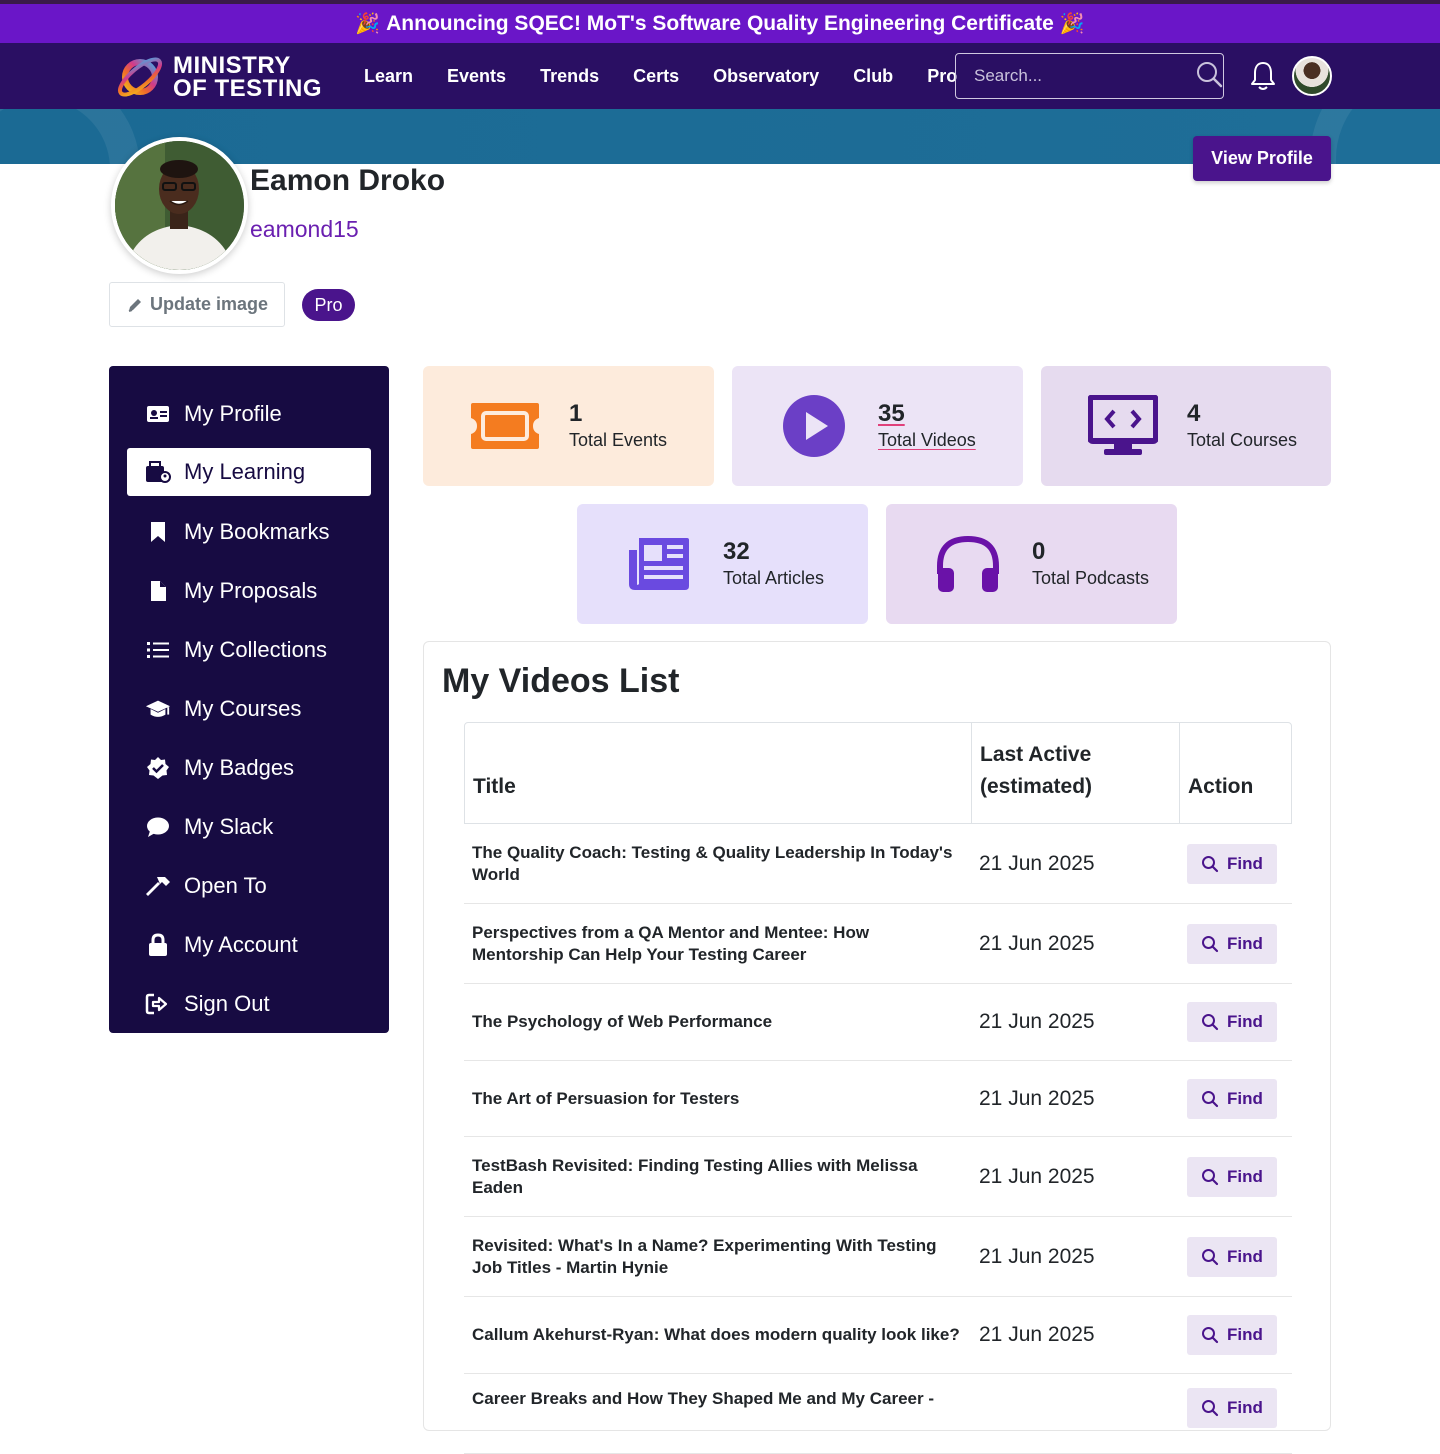 The width and height of the screenshot is (1440, 1454). Describe the element at coordinates (227, 1003) in the screenshot. I see `sidebar-item-label: Sign Out` at that location.